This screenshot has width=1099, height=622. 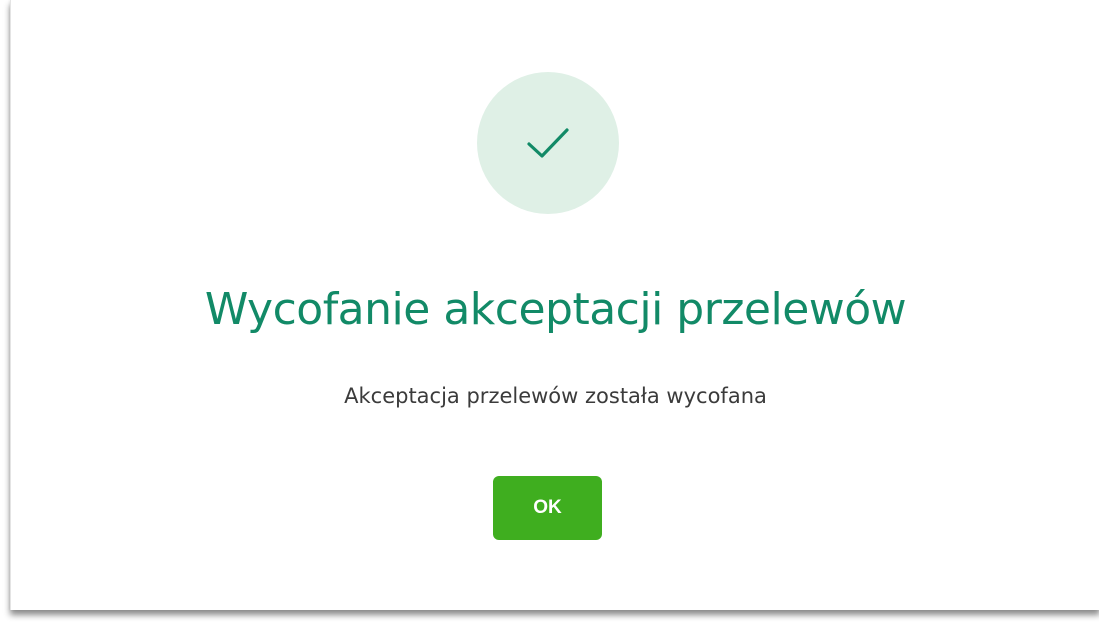 I want to click on dialog-message: Akceptacja przelewów została wycofana, so click(x=555, y=396).